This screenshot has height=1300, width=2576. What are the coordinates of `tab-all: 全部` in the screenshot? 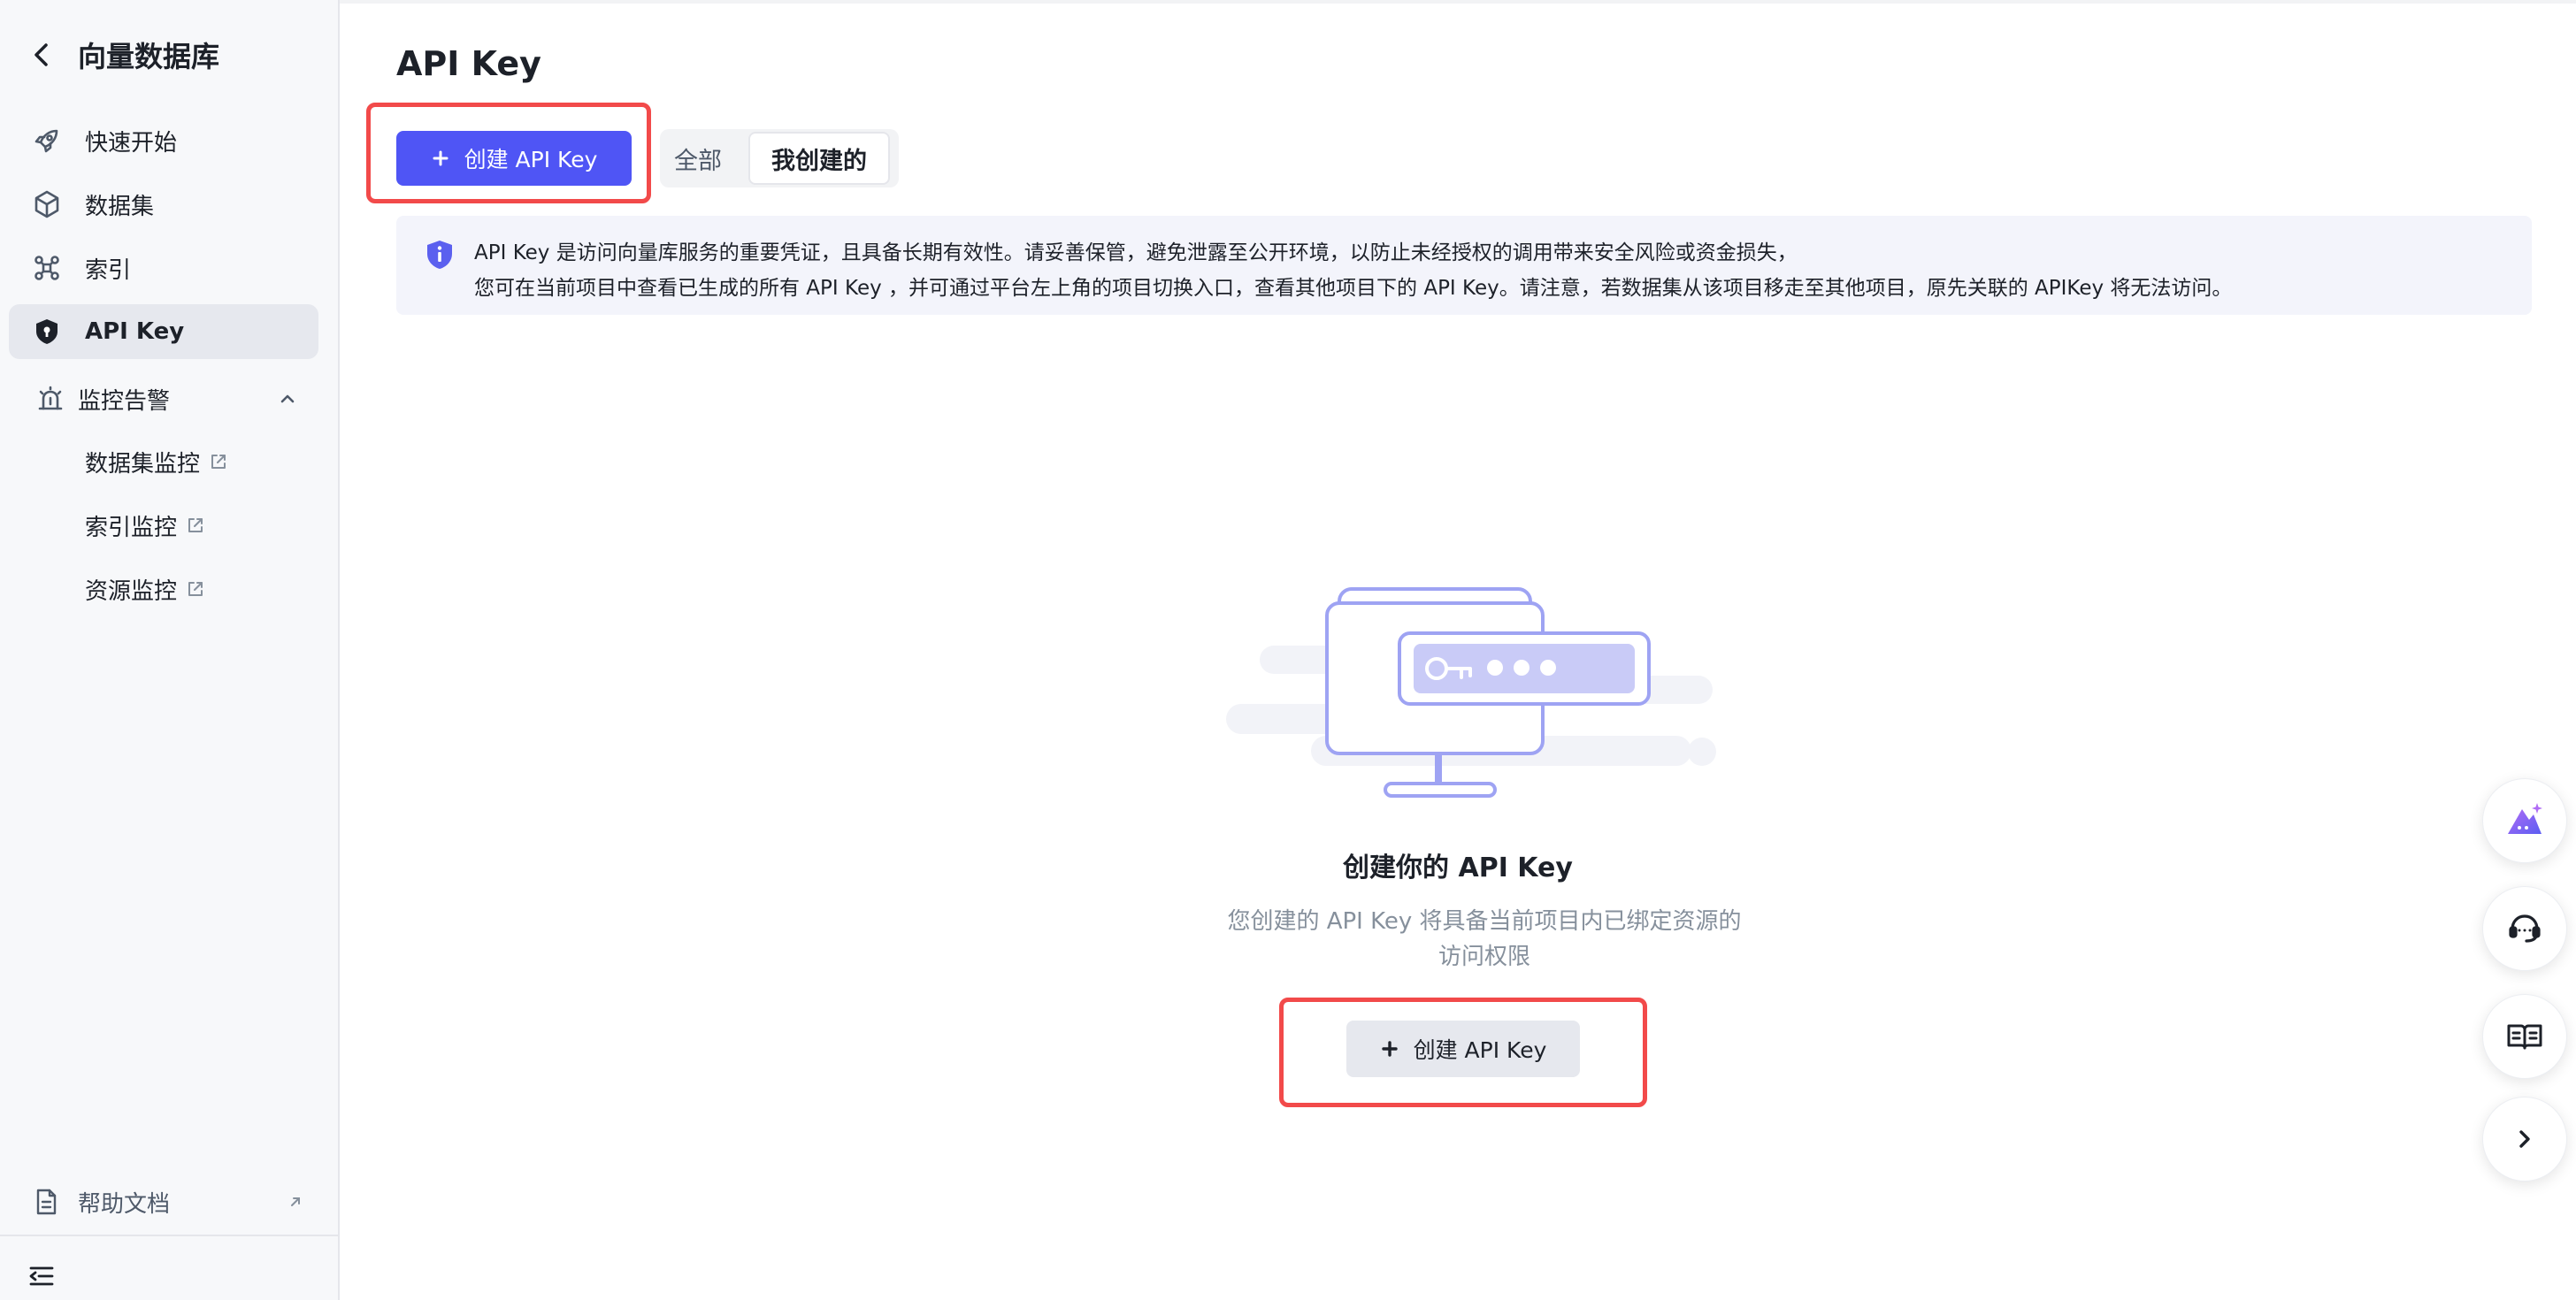 It's located at (698, 158).